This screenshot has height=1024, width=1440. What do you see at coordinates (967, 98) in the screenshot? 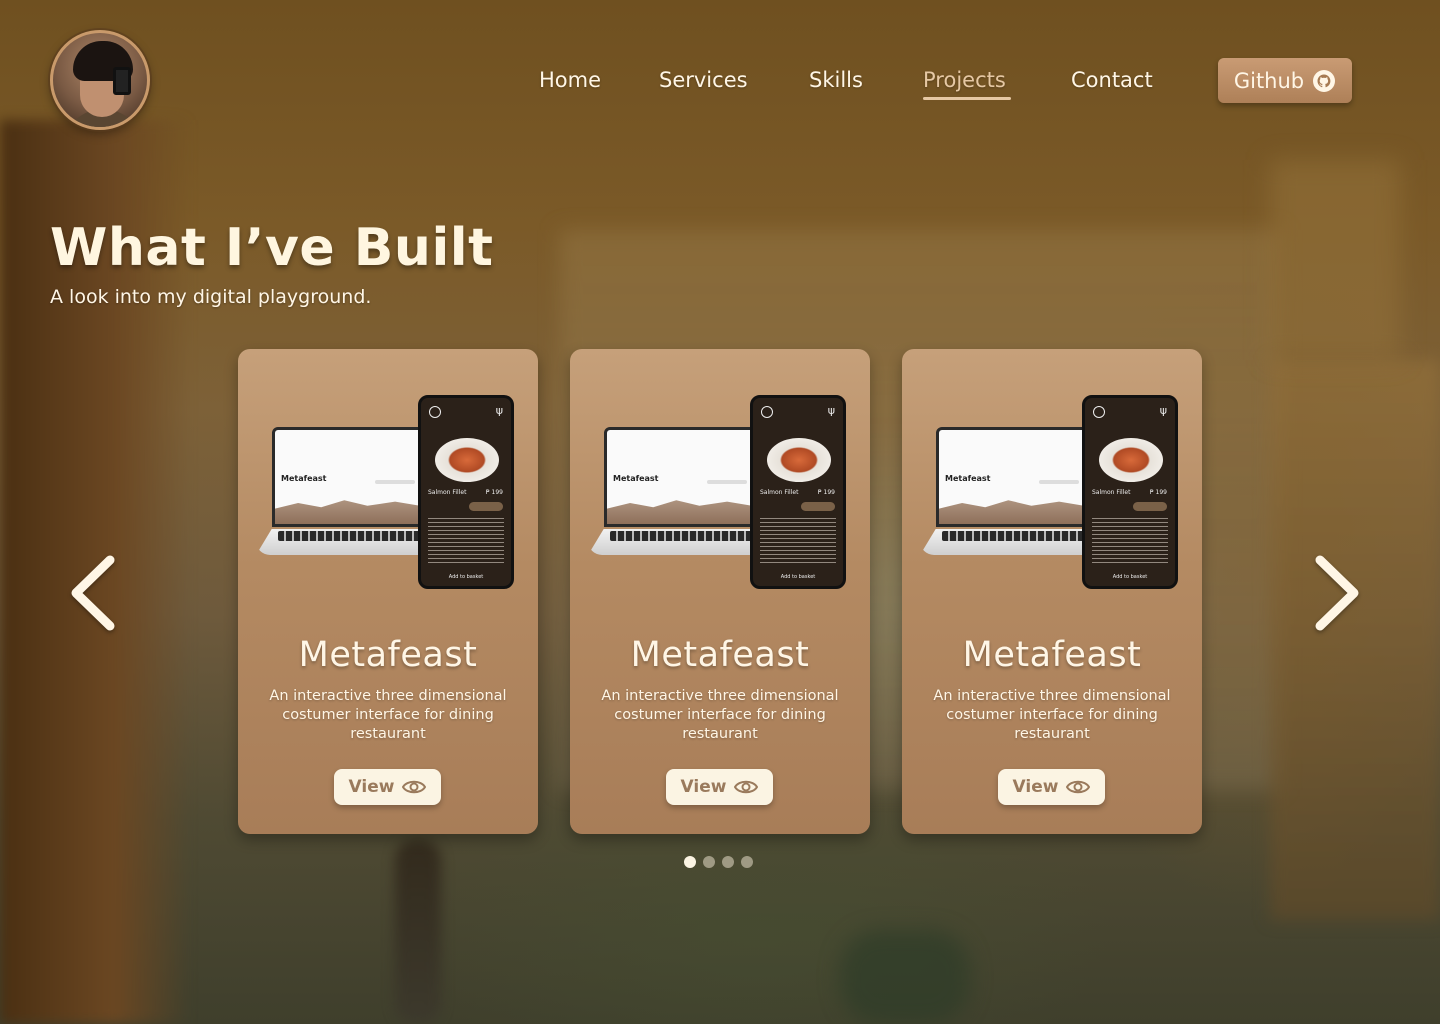
I see `nav-active-underline` at bounding box center [967, 98].